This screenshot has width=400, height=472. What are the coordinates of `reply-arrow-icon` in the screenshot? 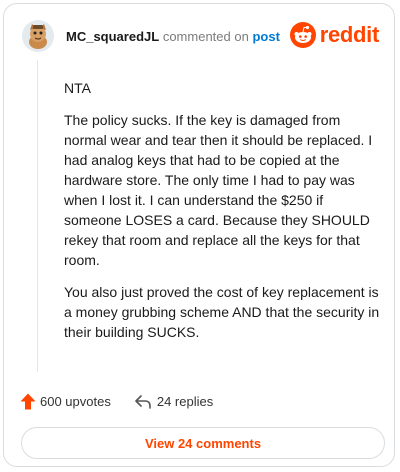 It's located at (143, 401).